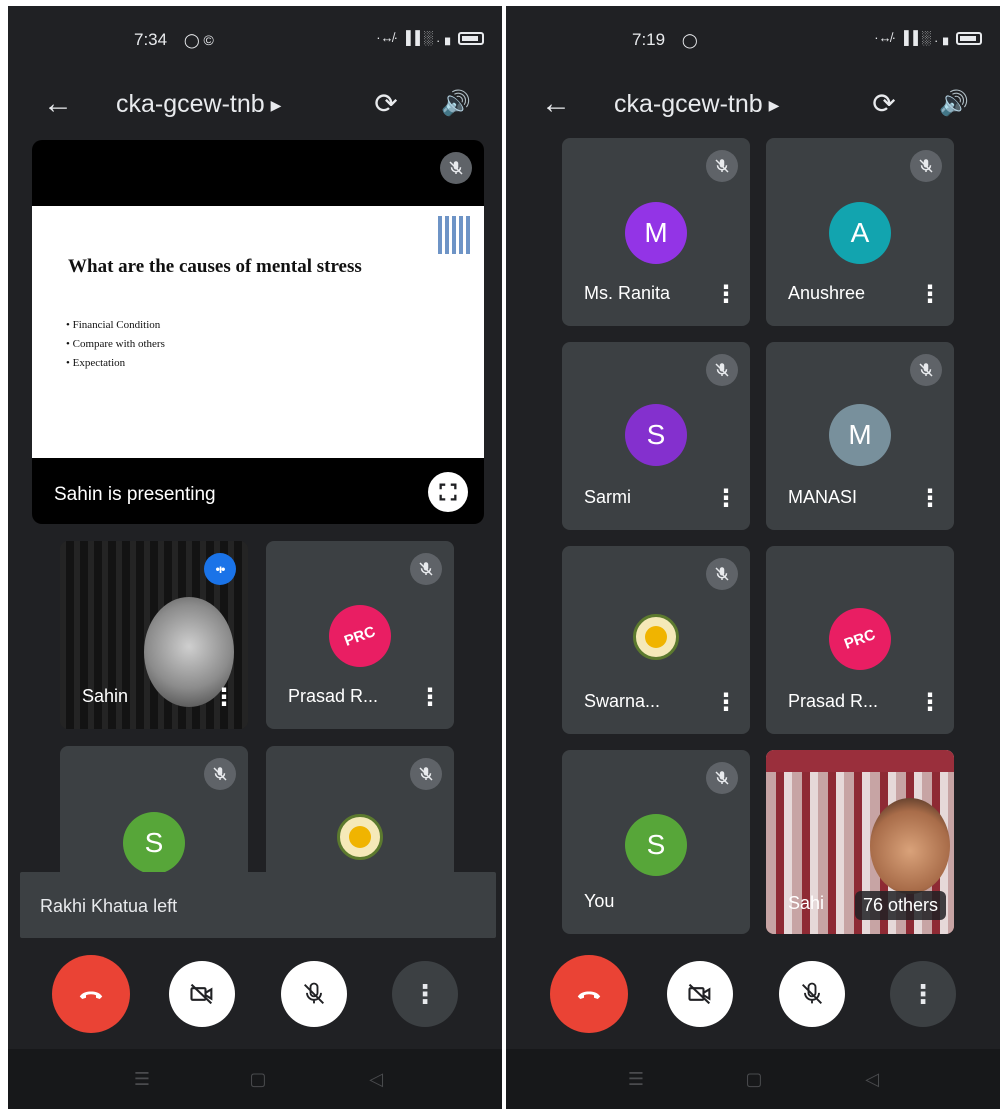 Image resolution: width=1000 pixels, height=1115 pixels. Describe the element at coordinates (690, 40) in the screenshot. I see `notification-icons: ◯` at that location.